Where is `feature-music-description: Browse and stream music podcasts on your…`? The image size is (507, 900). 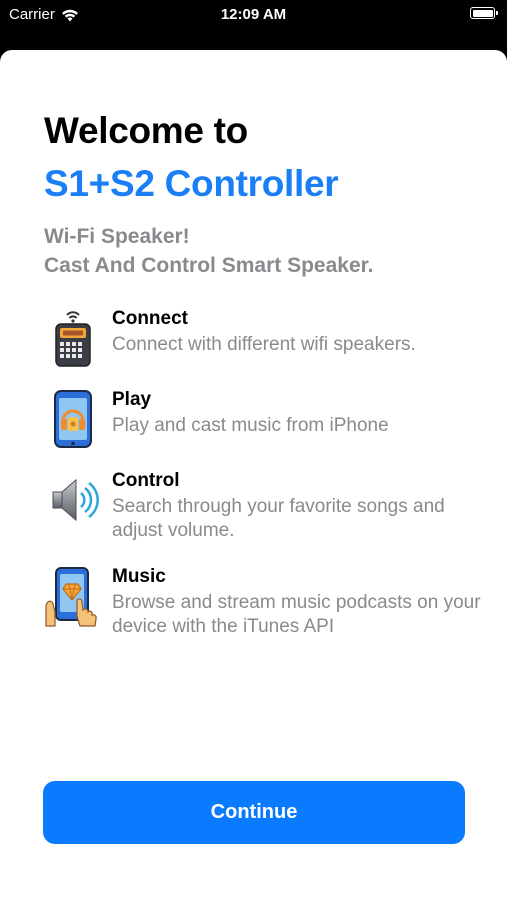
feature-music-description: Browse and stream music podcasts on your… is located at coordinates (296, 614).